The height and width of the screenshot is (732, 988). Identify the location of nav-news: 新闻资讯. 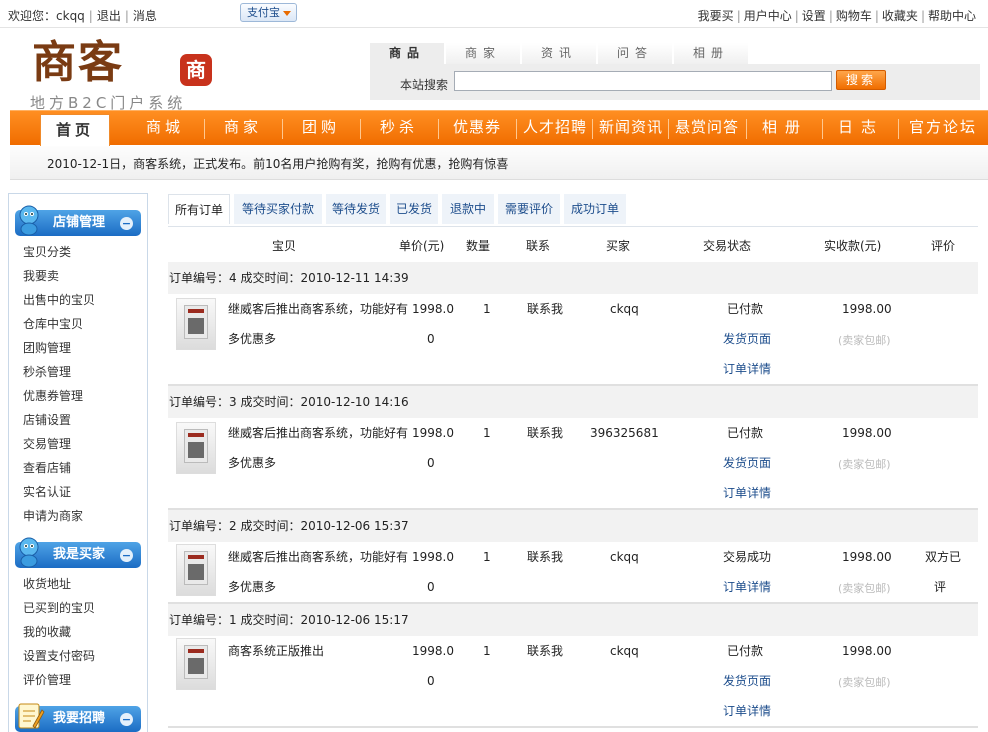
(631, 128).